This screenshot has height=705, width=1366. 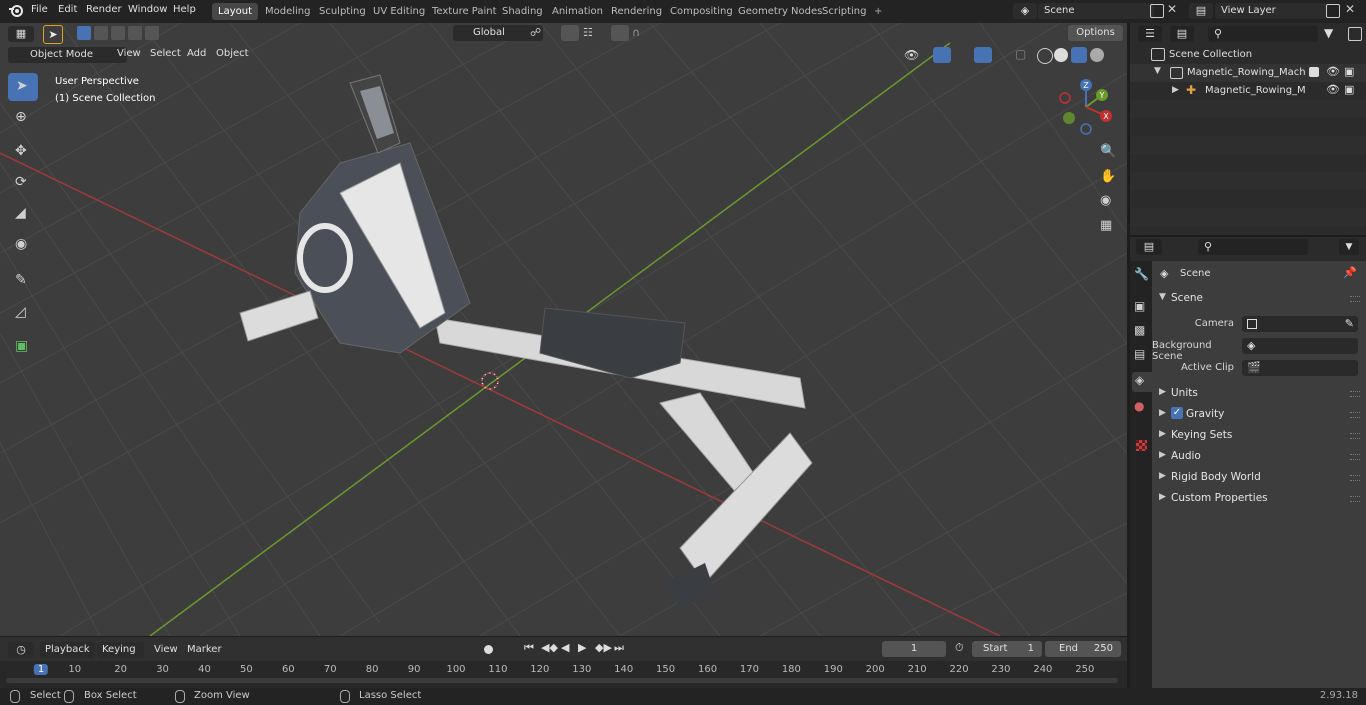 What do you see at coordinates (1086, 109) in the screenshot?
I see `navigation-gizmo: Z Y X` at bounding box center [1086, 109].